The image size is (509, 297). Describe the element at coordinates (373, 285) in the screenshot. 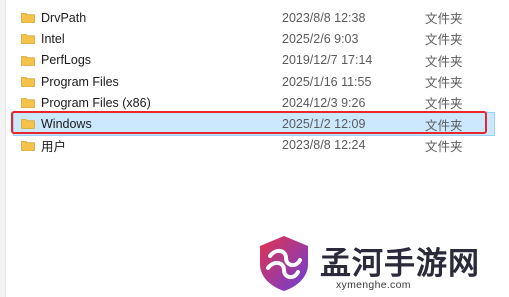

I see `watermark-url: xymenghe.com` at that location.